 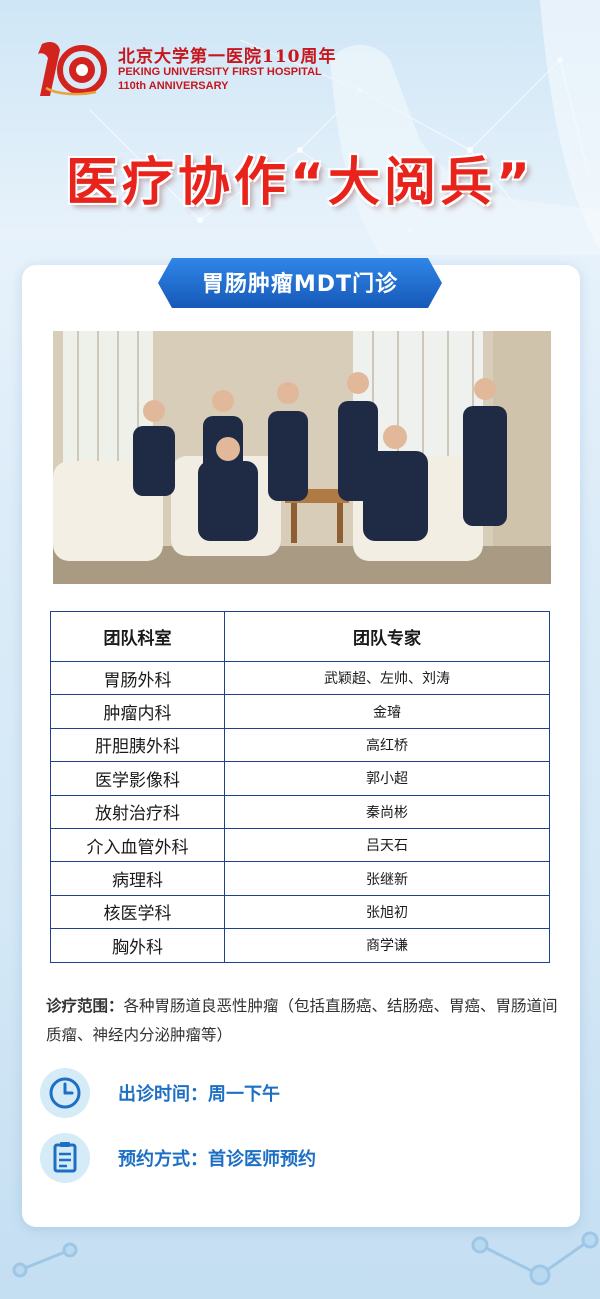 What do you see at coordinates (387, 678) in the screenshot?
I see `experts-cell: 武颖超、左帅、刘涛` at bounding box center [387, 678].